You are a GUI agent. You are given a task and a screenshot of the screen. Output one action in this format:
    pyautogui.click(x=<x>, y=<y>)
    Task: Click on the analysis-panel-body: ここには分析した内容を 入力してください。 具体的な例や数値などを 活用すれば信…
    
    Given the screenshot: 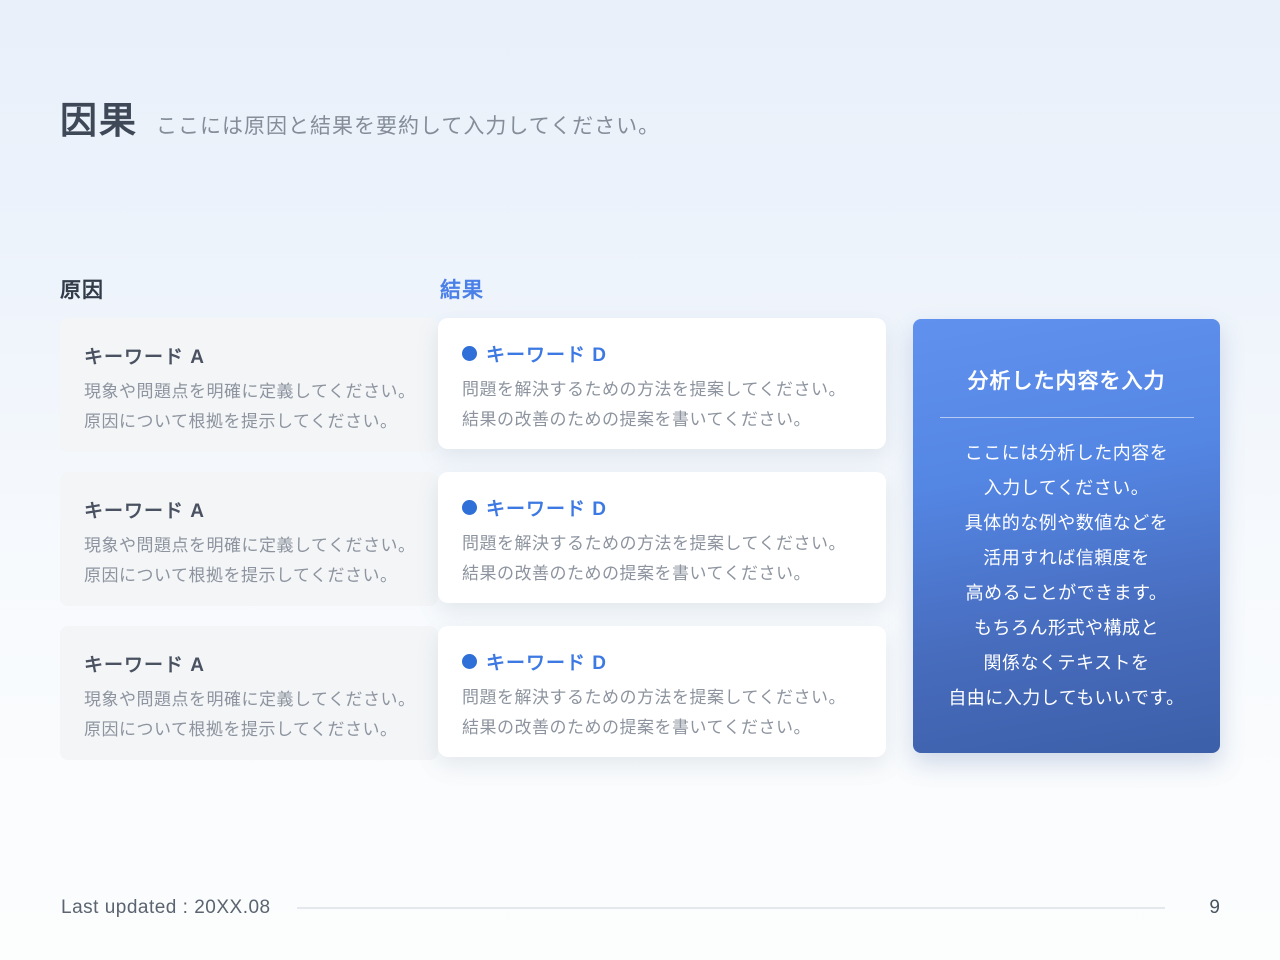 What is the action you would take?
    pyautogui.click(x=1066, y=576)
    